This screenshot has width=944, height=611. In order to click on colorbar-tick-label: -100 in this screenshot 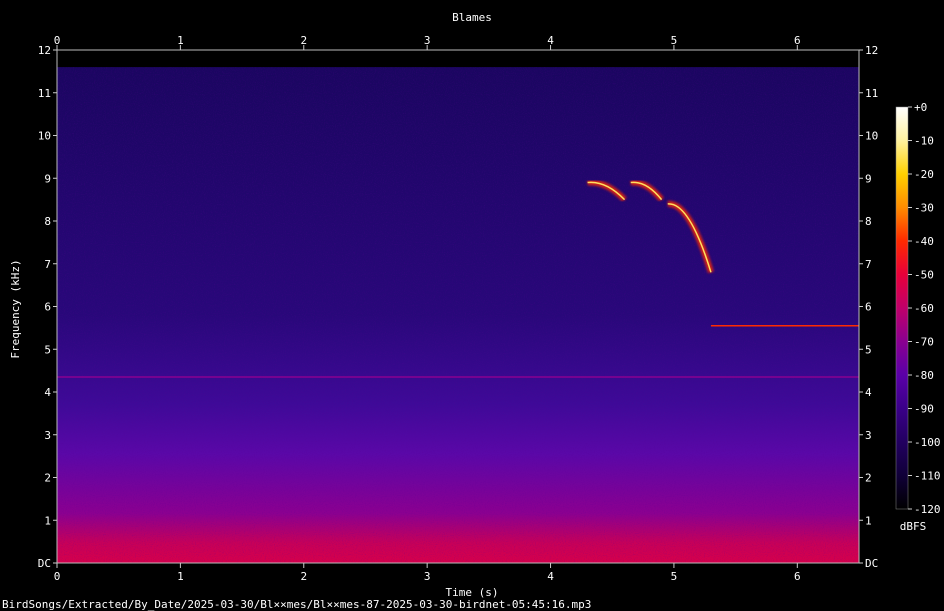, I will do `click(927, 442)`.